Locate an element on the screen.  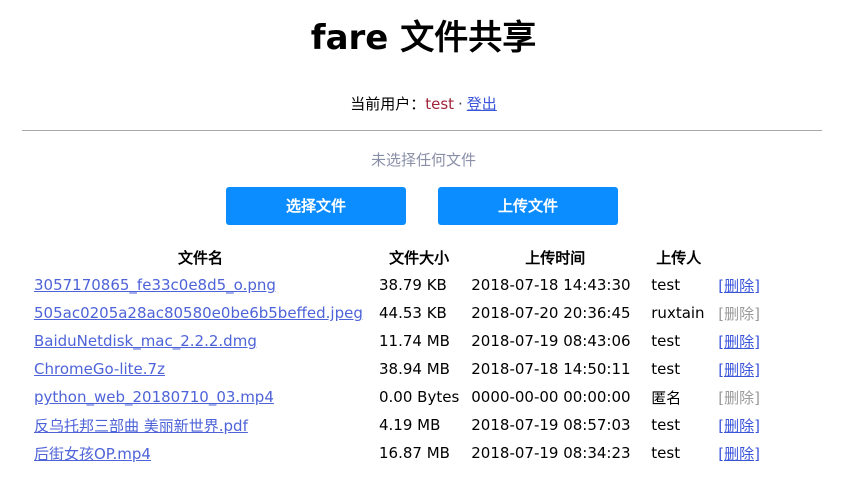
column-header-actions is located at coordinates (746, 257).